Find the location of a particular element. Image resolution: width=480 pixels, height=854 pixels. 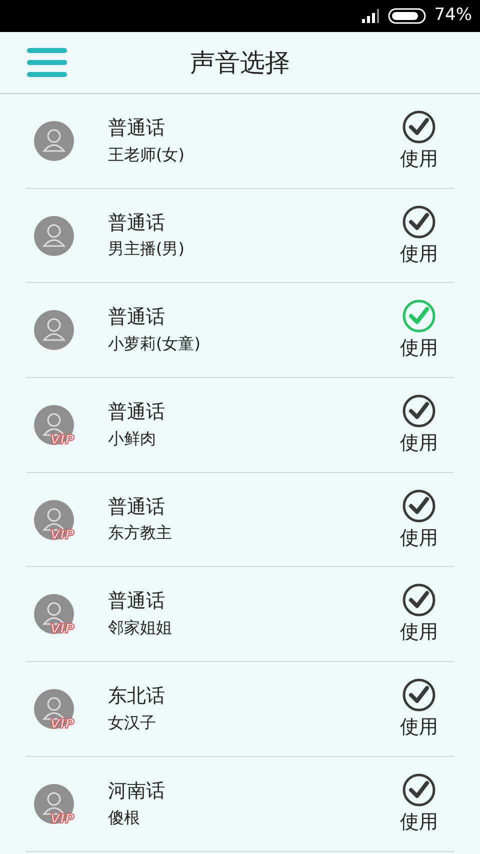

voice-name: 小萝莉(女童) is located at coordinates (155, 344).